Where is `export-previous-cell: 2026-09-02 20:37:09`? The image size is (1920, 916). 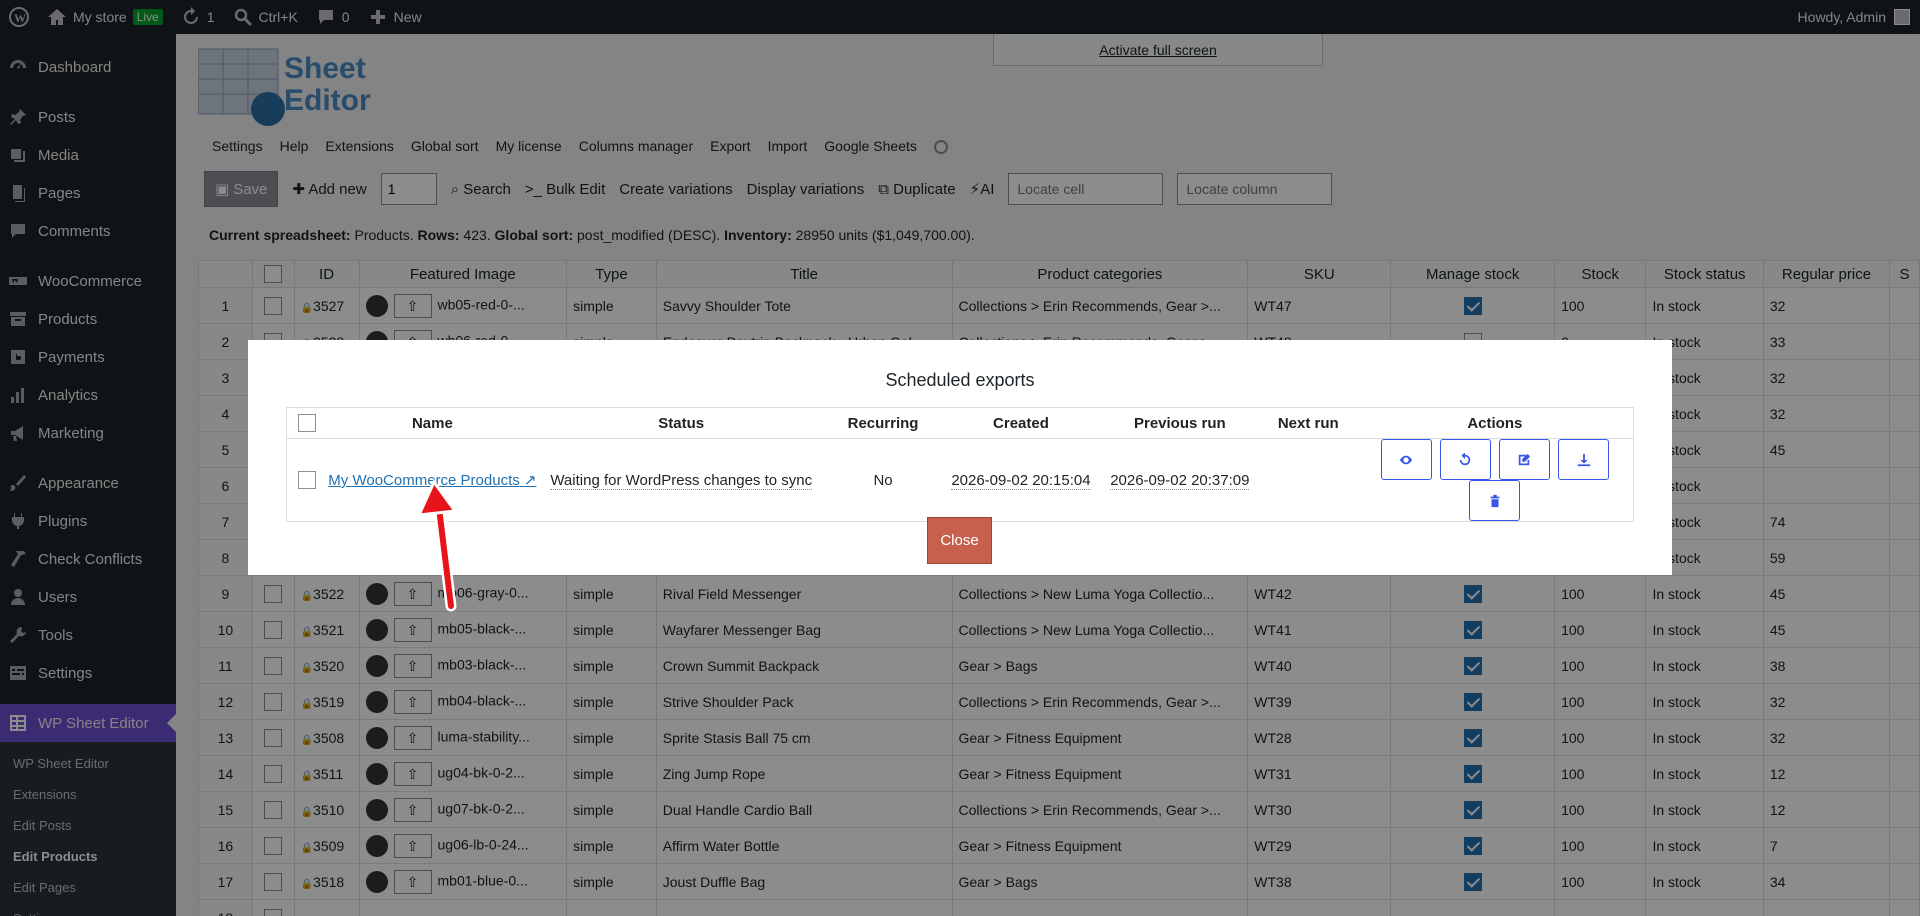 export-previous-cell: 2026-09-02 20:37:09 is located at coordinates (1180, 480).